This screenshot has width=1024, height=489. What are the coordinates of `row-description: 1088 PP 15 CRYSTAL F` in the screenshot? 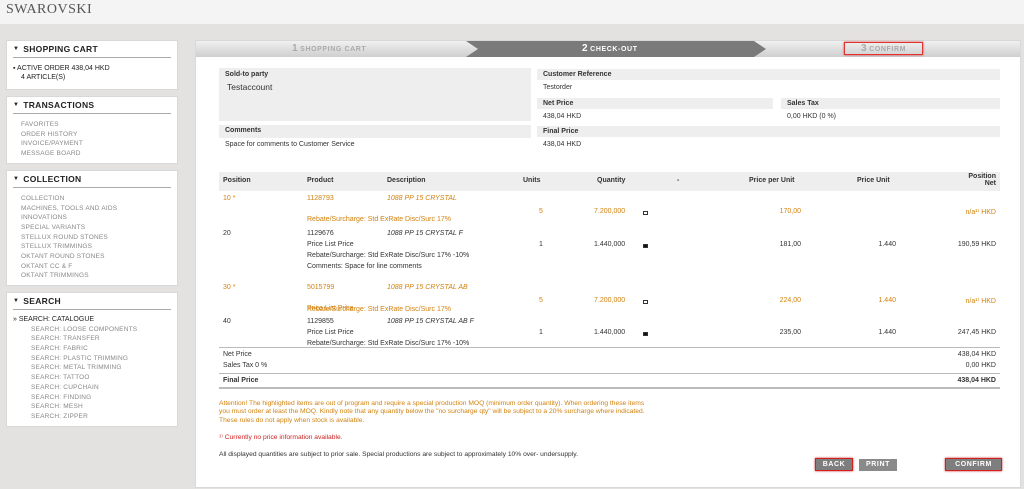 It's located at (425, 233).